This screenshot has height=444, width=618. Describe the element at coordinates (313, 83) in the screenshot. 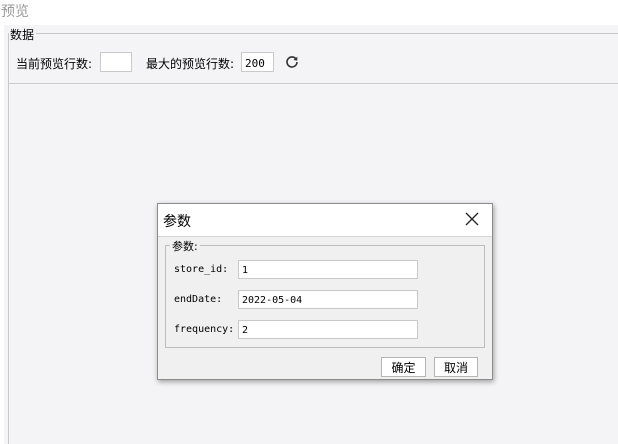

I see `toolbar-divider` at that location.